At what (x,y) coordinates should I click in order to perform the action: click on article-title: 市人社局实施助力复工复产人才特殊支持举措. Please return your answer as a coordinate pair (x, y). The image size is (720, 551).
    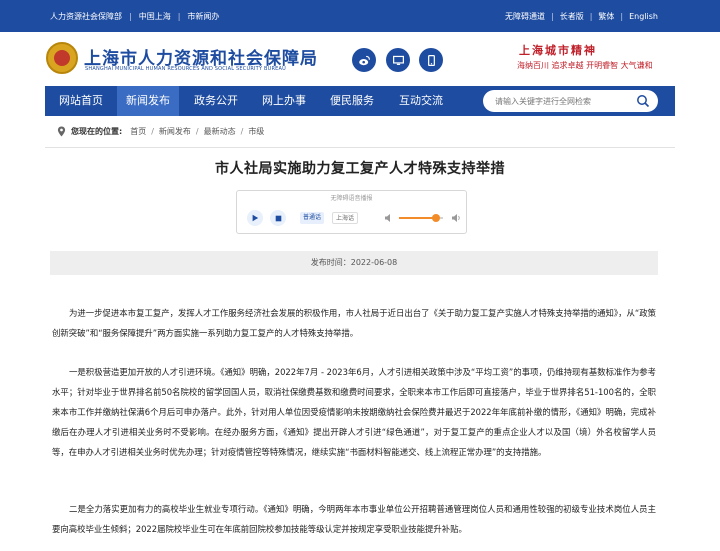
    Looking at the image, I should click on (360, 169).